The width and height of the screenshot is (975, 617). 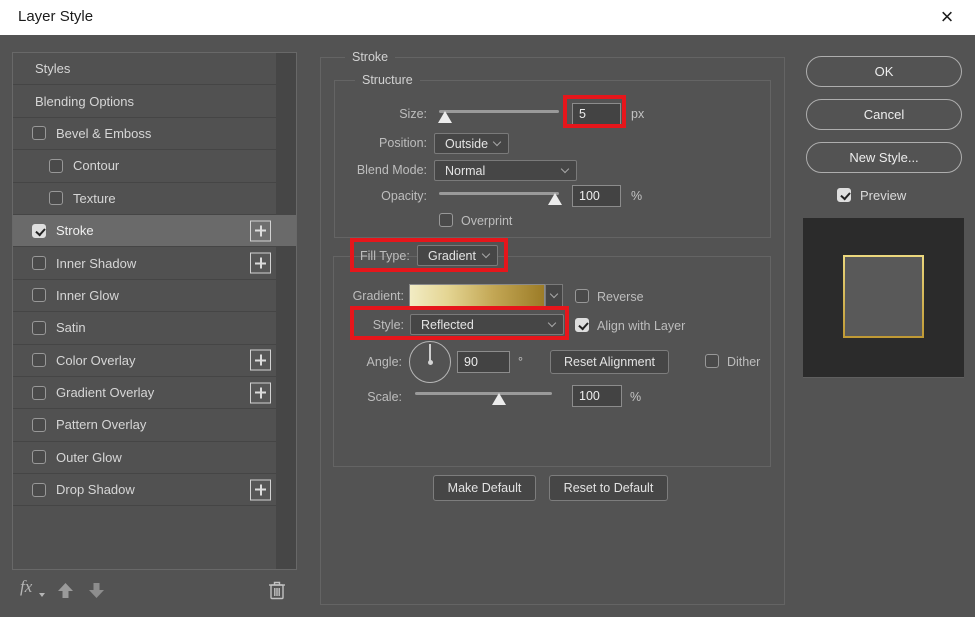 I want to click on ok-button: OK, so click(x=884, y=71).